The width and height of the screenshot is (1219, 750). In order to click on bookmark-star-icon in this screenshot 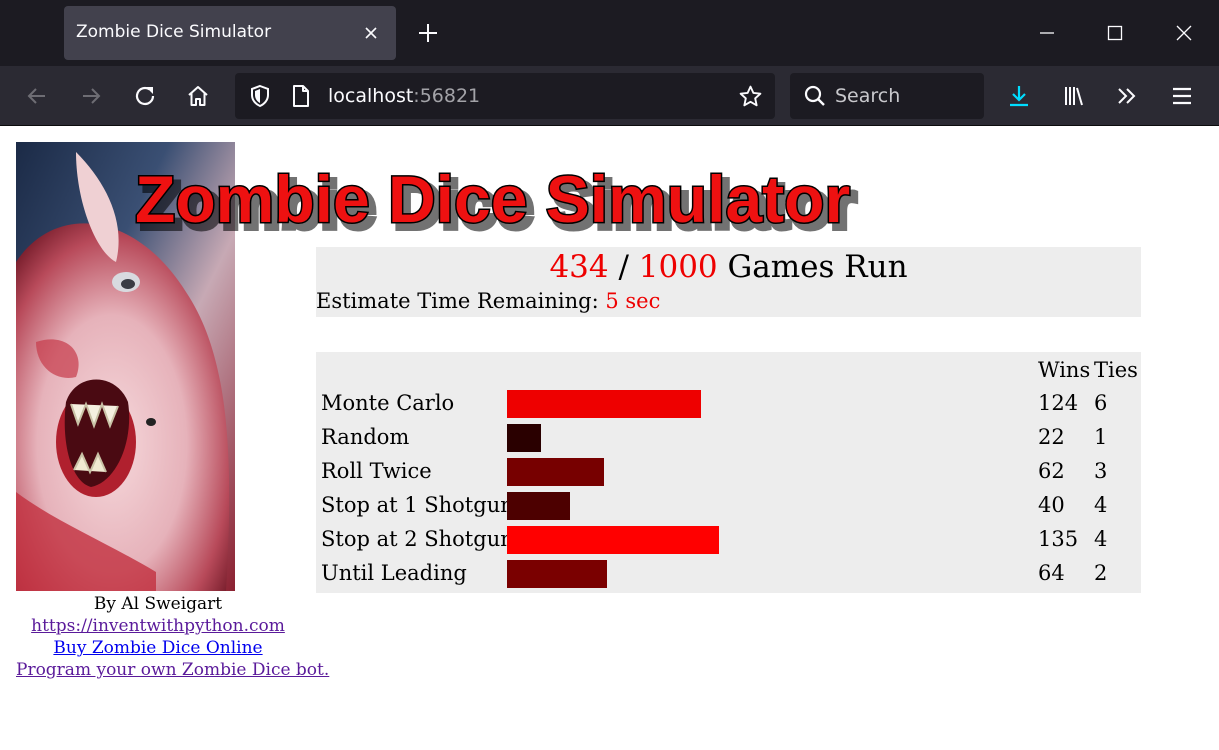, I will do `click(750, 96)`.